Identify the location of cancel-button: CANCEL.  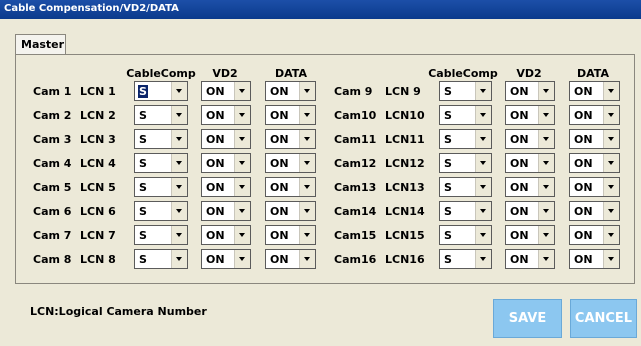
(603, 318).